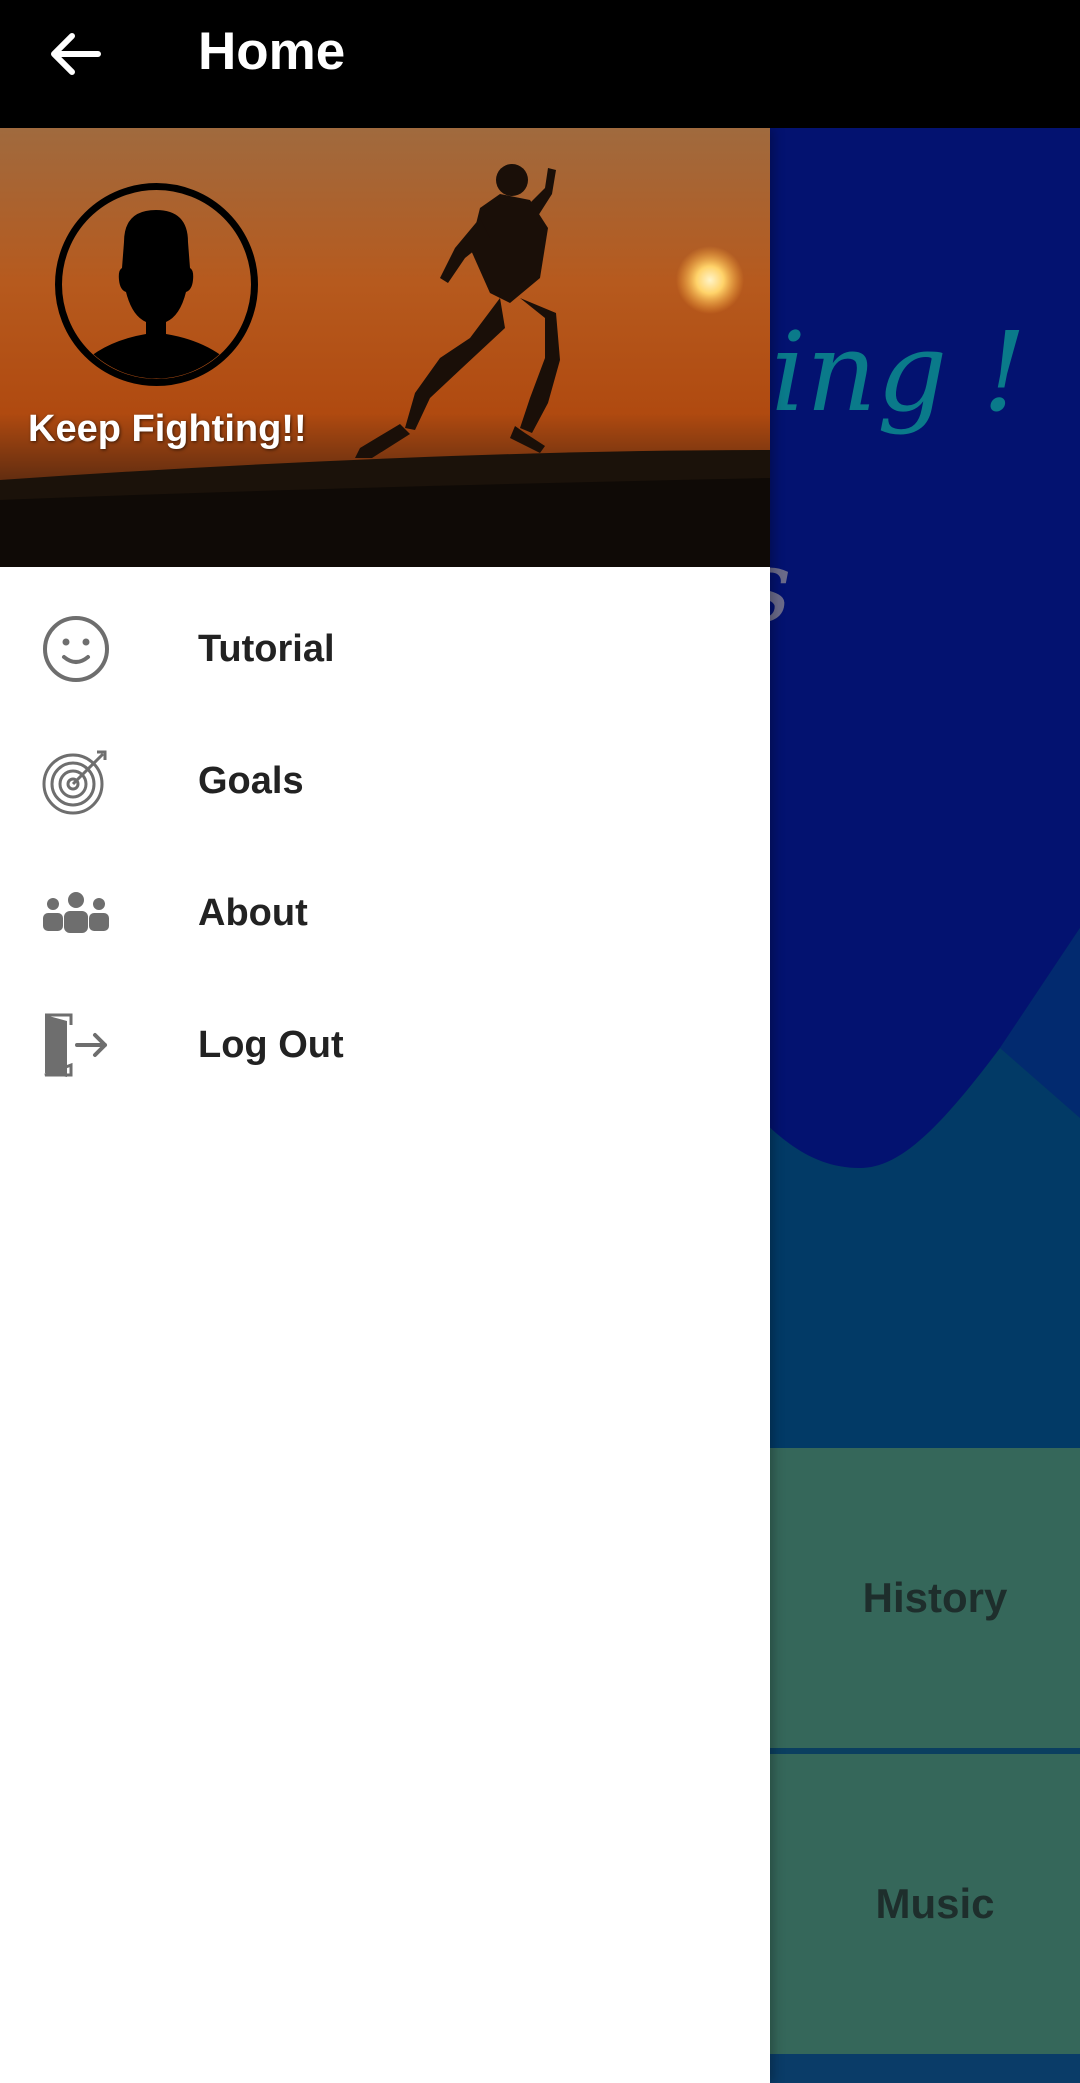  I want to click on arrow-left-icon, so click(76, 54).